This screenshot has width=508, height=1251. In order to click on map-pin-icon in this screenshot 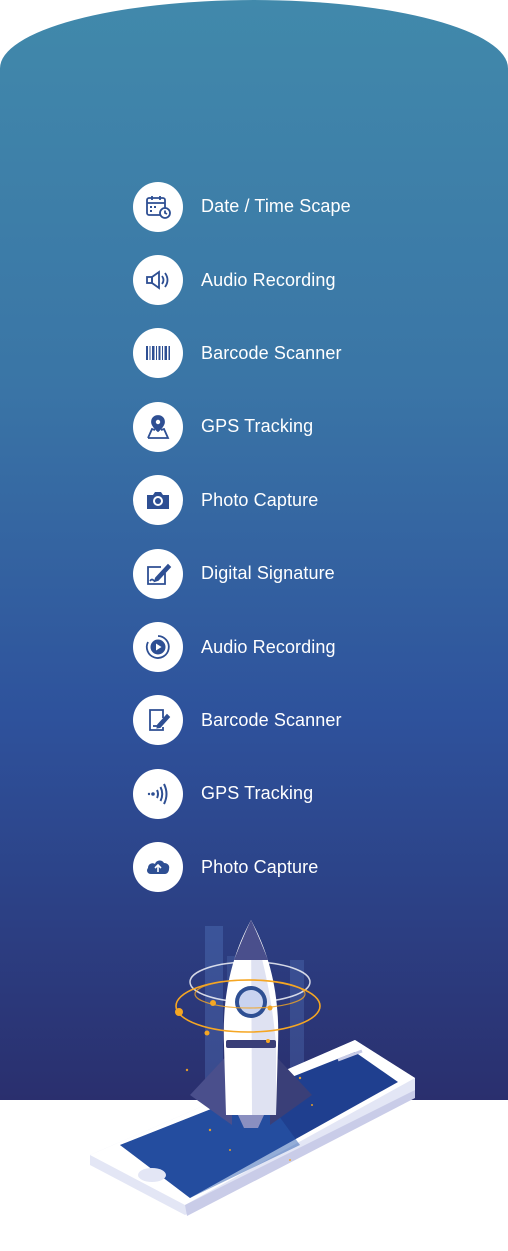, I will do `click(158, 426)`.